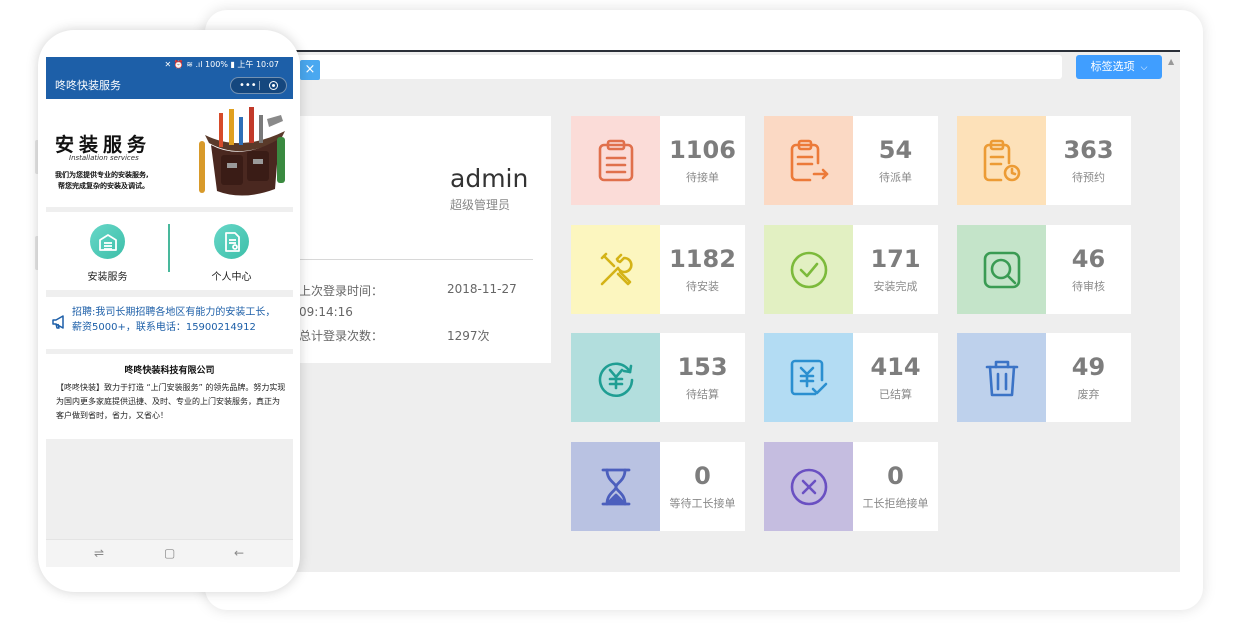 The height and width of the screenshot is (630, 1241). Describe the element at coordinates (1088, 286) in the screenshot. I see `stat-label: 待审核` at that location.